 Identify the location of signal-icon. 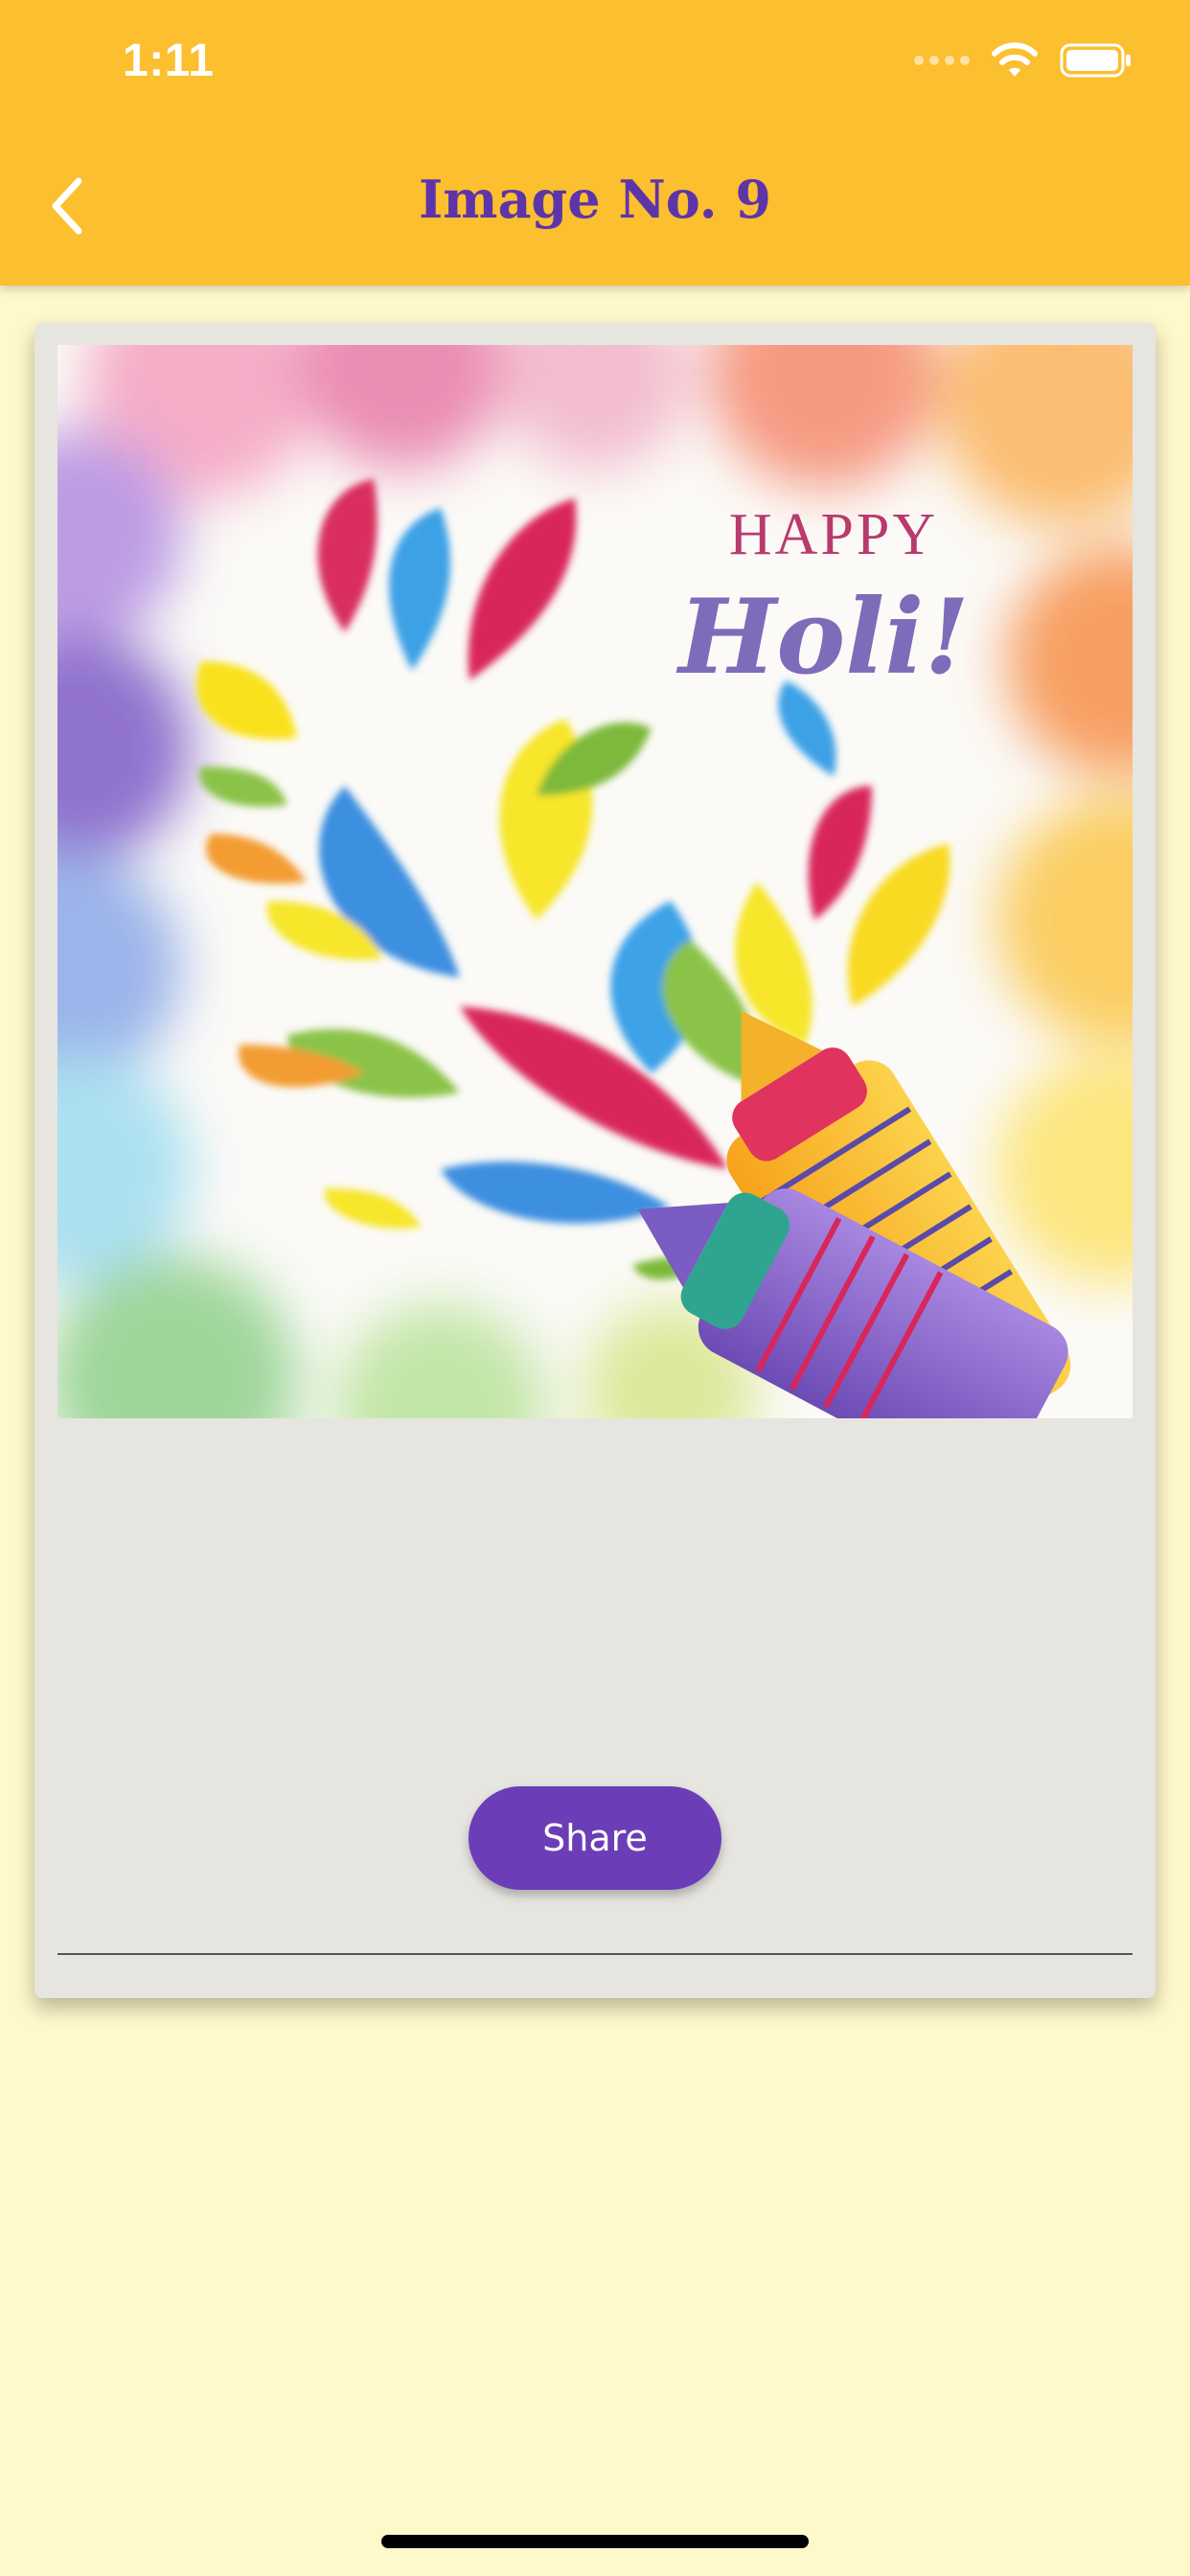
(942, 60).